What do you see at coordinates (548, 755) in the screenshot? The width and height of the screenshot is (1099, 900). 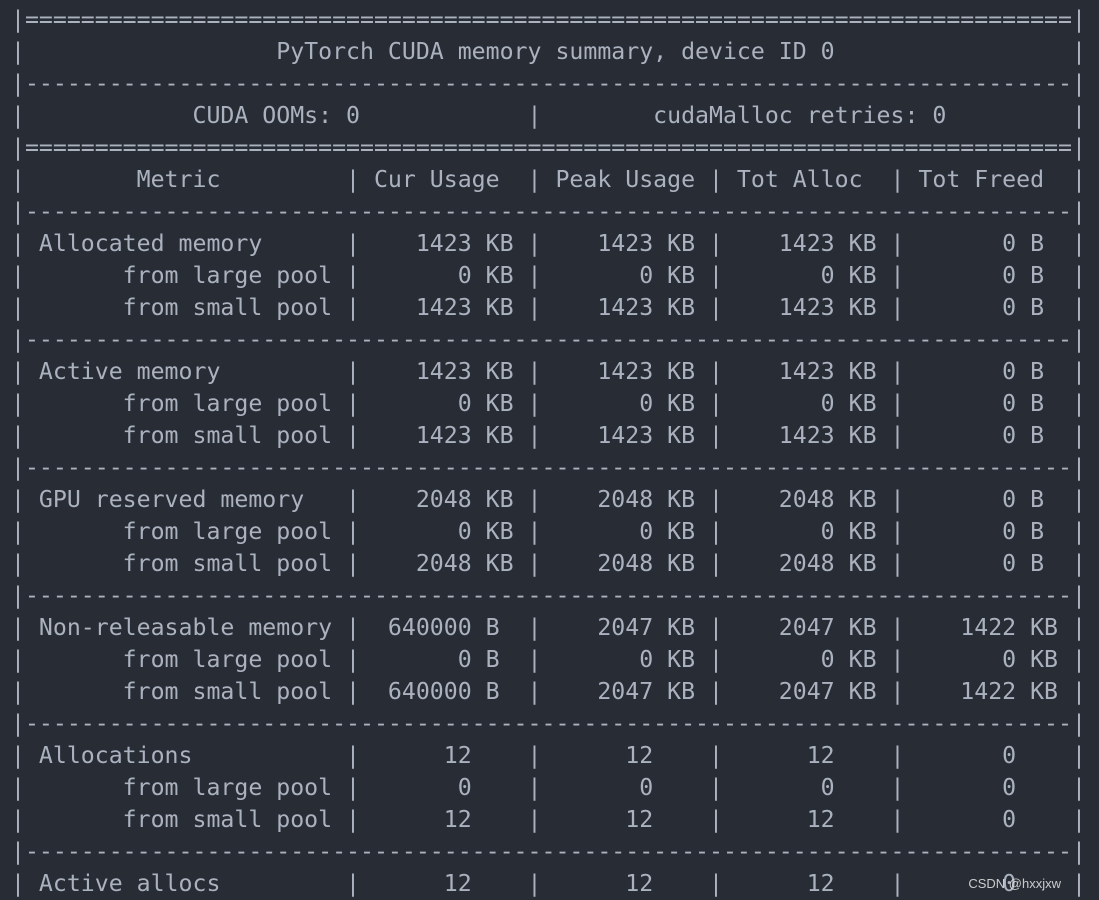 I see `table-row: | Allocations | 12 | 12 | 12 | 0 |` at bounding box center [548, 755].